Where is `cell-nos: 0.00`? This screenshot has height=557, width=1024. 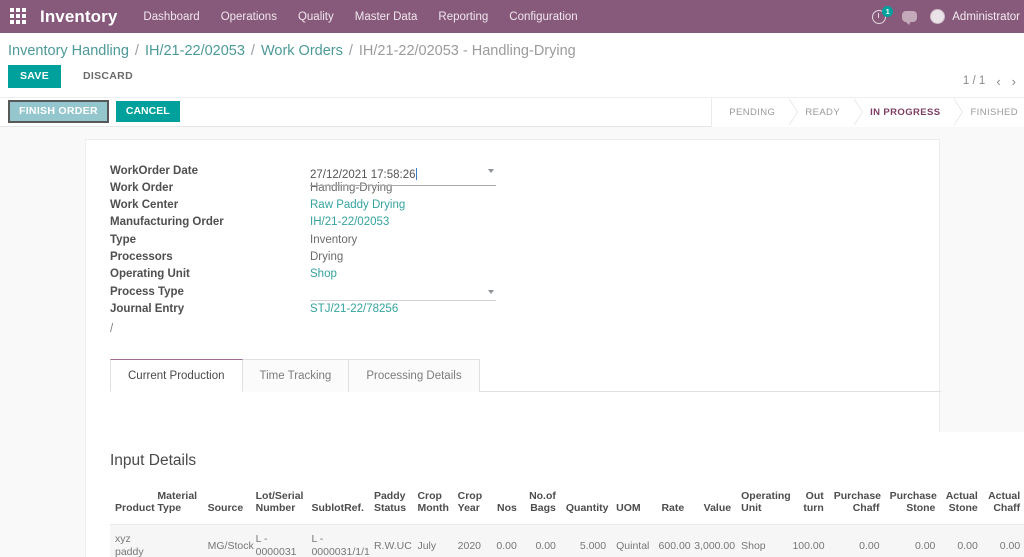
cell-nos: 0.00 is located at coordinates (505, 540).